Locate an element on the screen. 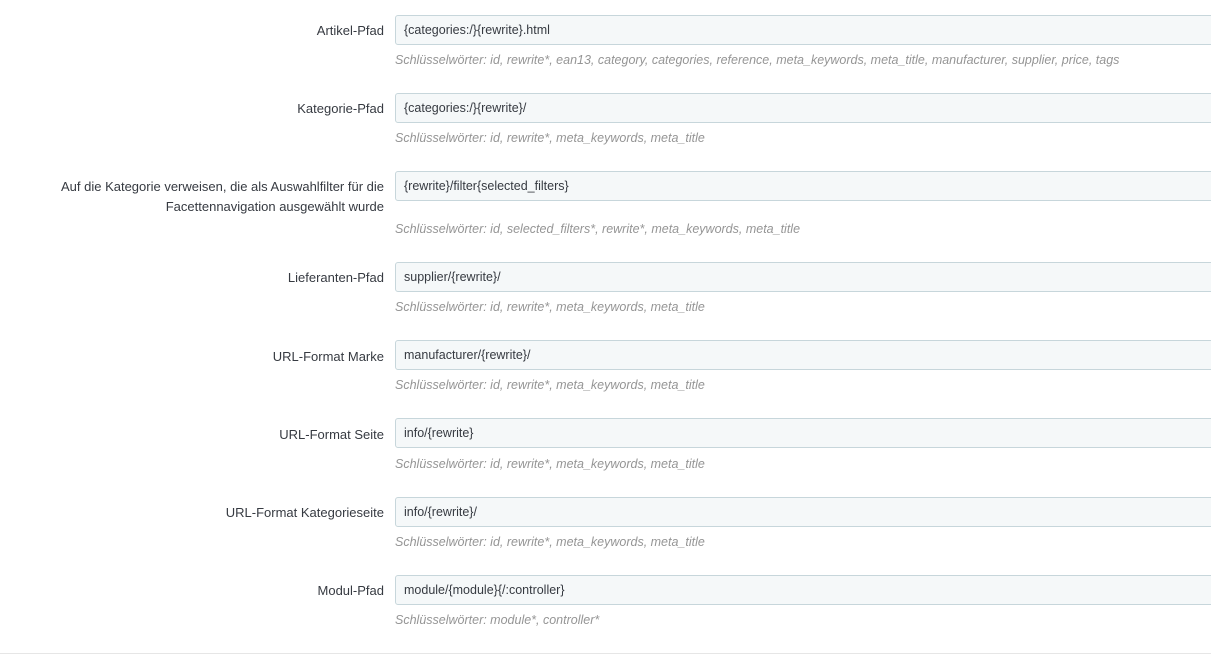  layered-rule-input is located at coordinates (803, 186).